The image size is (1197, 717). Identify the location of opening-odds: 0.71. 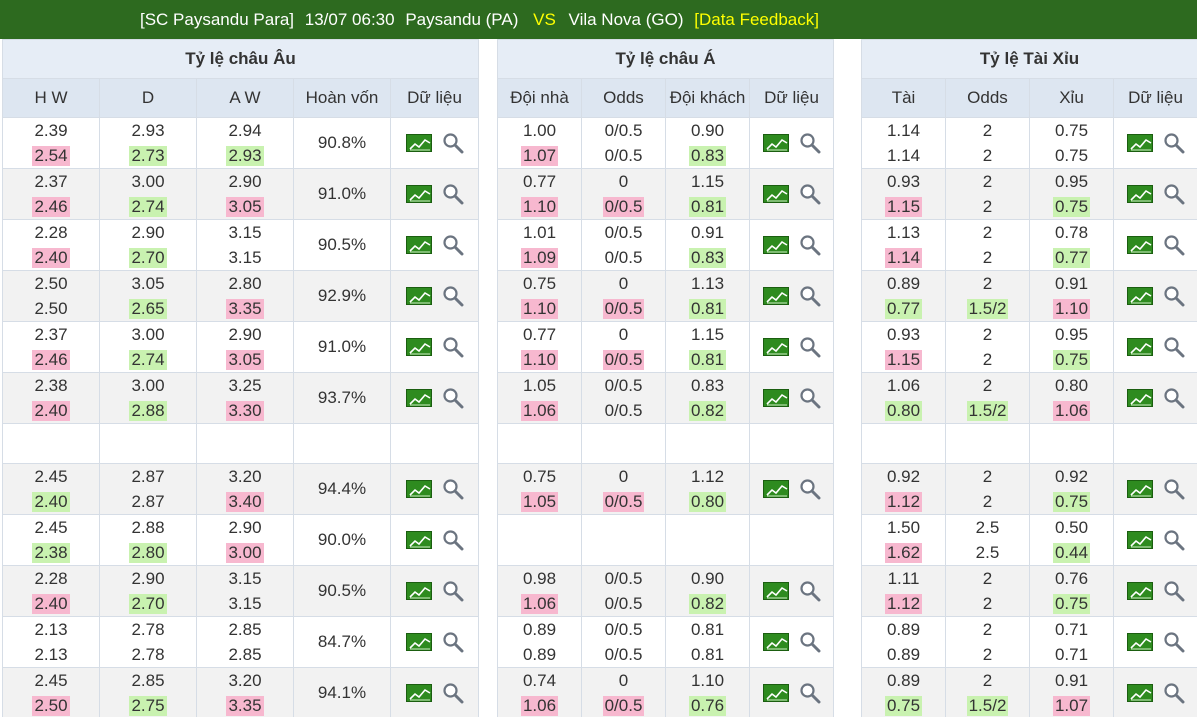
(1071, 629).